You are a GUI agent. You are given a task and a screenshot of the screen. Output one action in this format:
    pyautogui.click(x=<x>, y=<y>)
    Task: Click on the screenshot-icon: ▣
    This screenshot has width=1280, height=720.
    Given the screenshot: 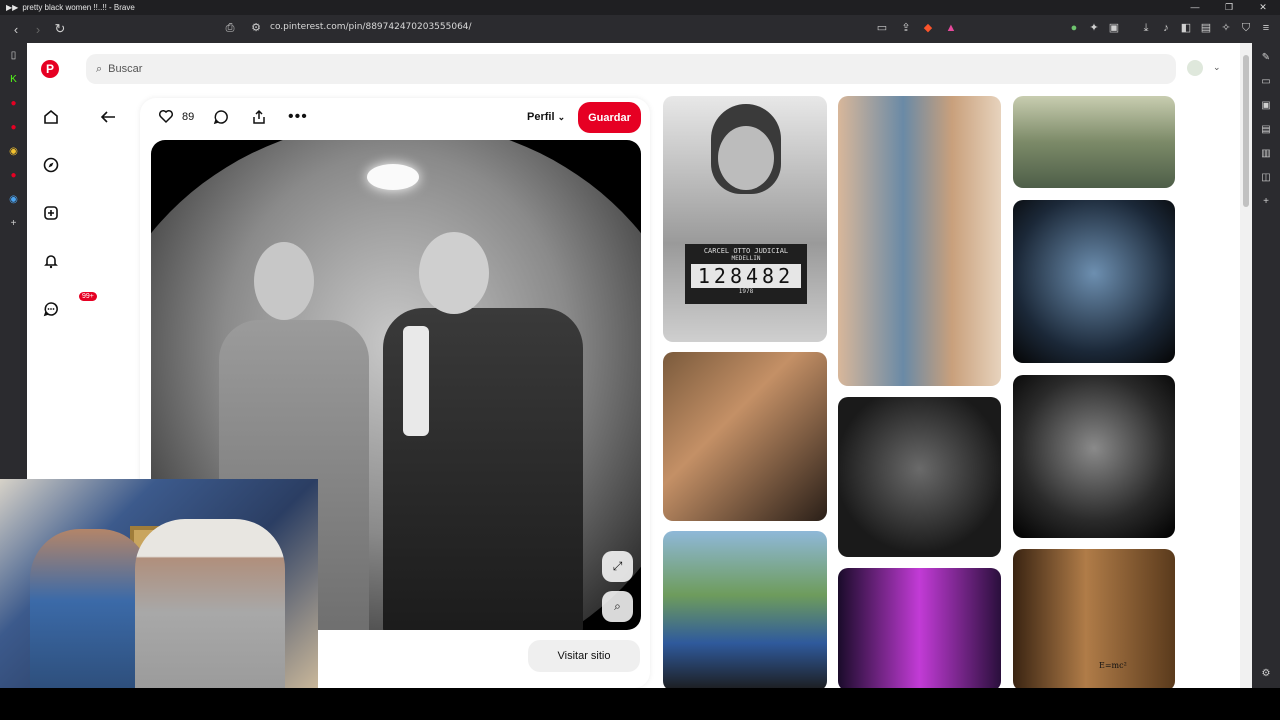 What is the action you would take?
    pyautogui.click(x=1114, y=28)
    